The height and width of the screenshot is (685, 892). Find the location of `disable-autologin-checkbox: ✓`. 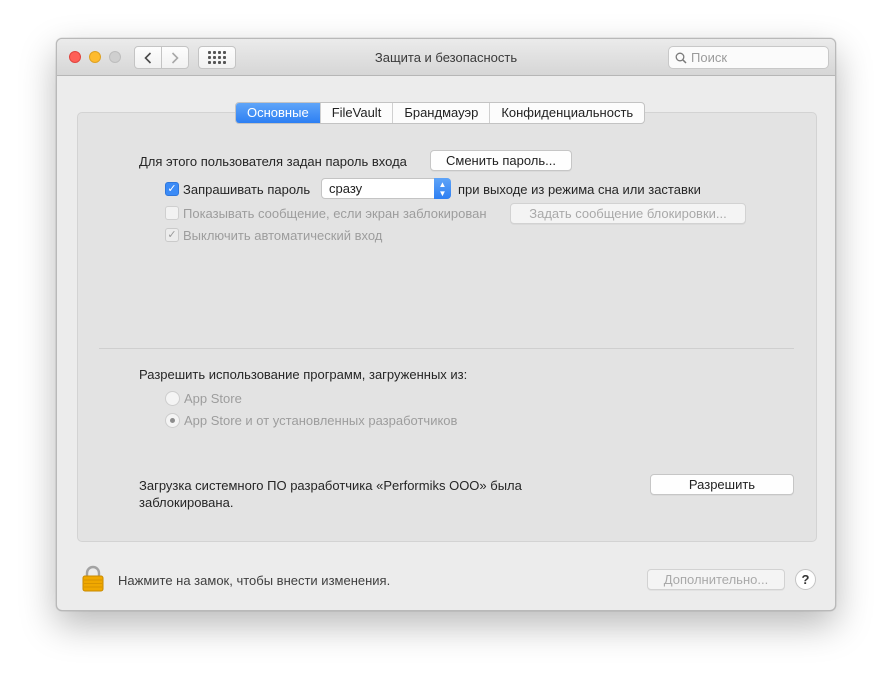

disable-autologin-checkbox: ✓ is located at coordinates (172, 235).